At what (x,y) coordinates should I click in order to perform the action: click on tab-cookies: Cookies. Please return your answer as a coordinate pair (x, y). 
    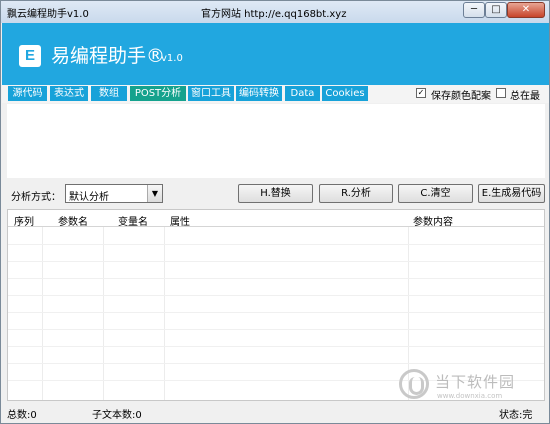
    Looking at the image, I should click on (345, 93).